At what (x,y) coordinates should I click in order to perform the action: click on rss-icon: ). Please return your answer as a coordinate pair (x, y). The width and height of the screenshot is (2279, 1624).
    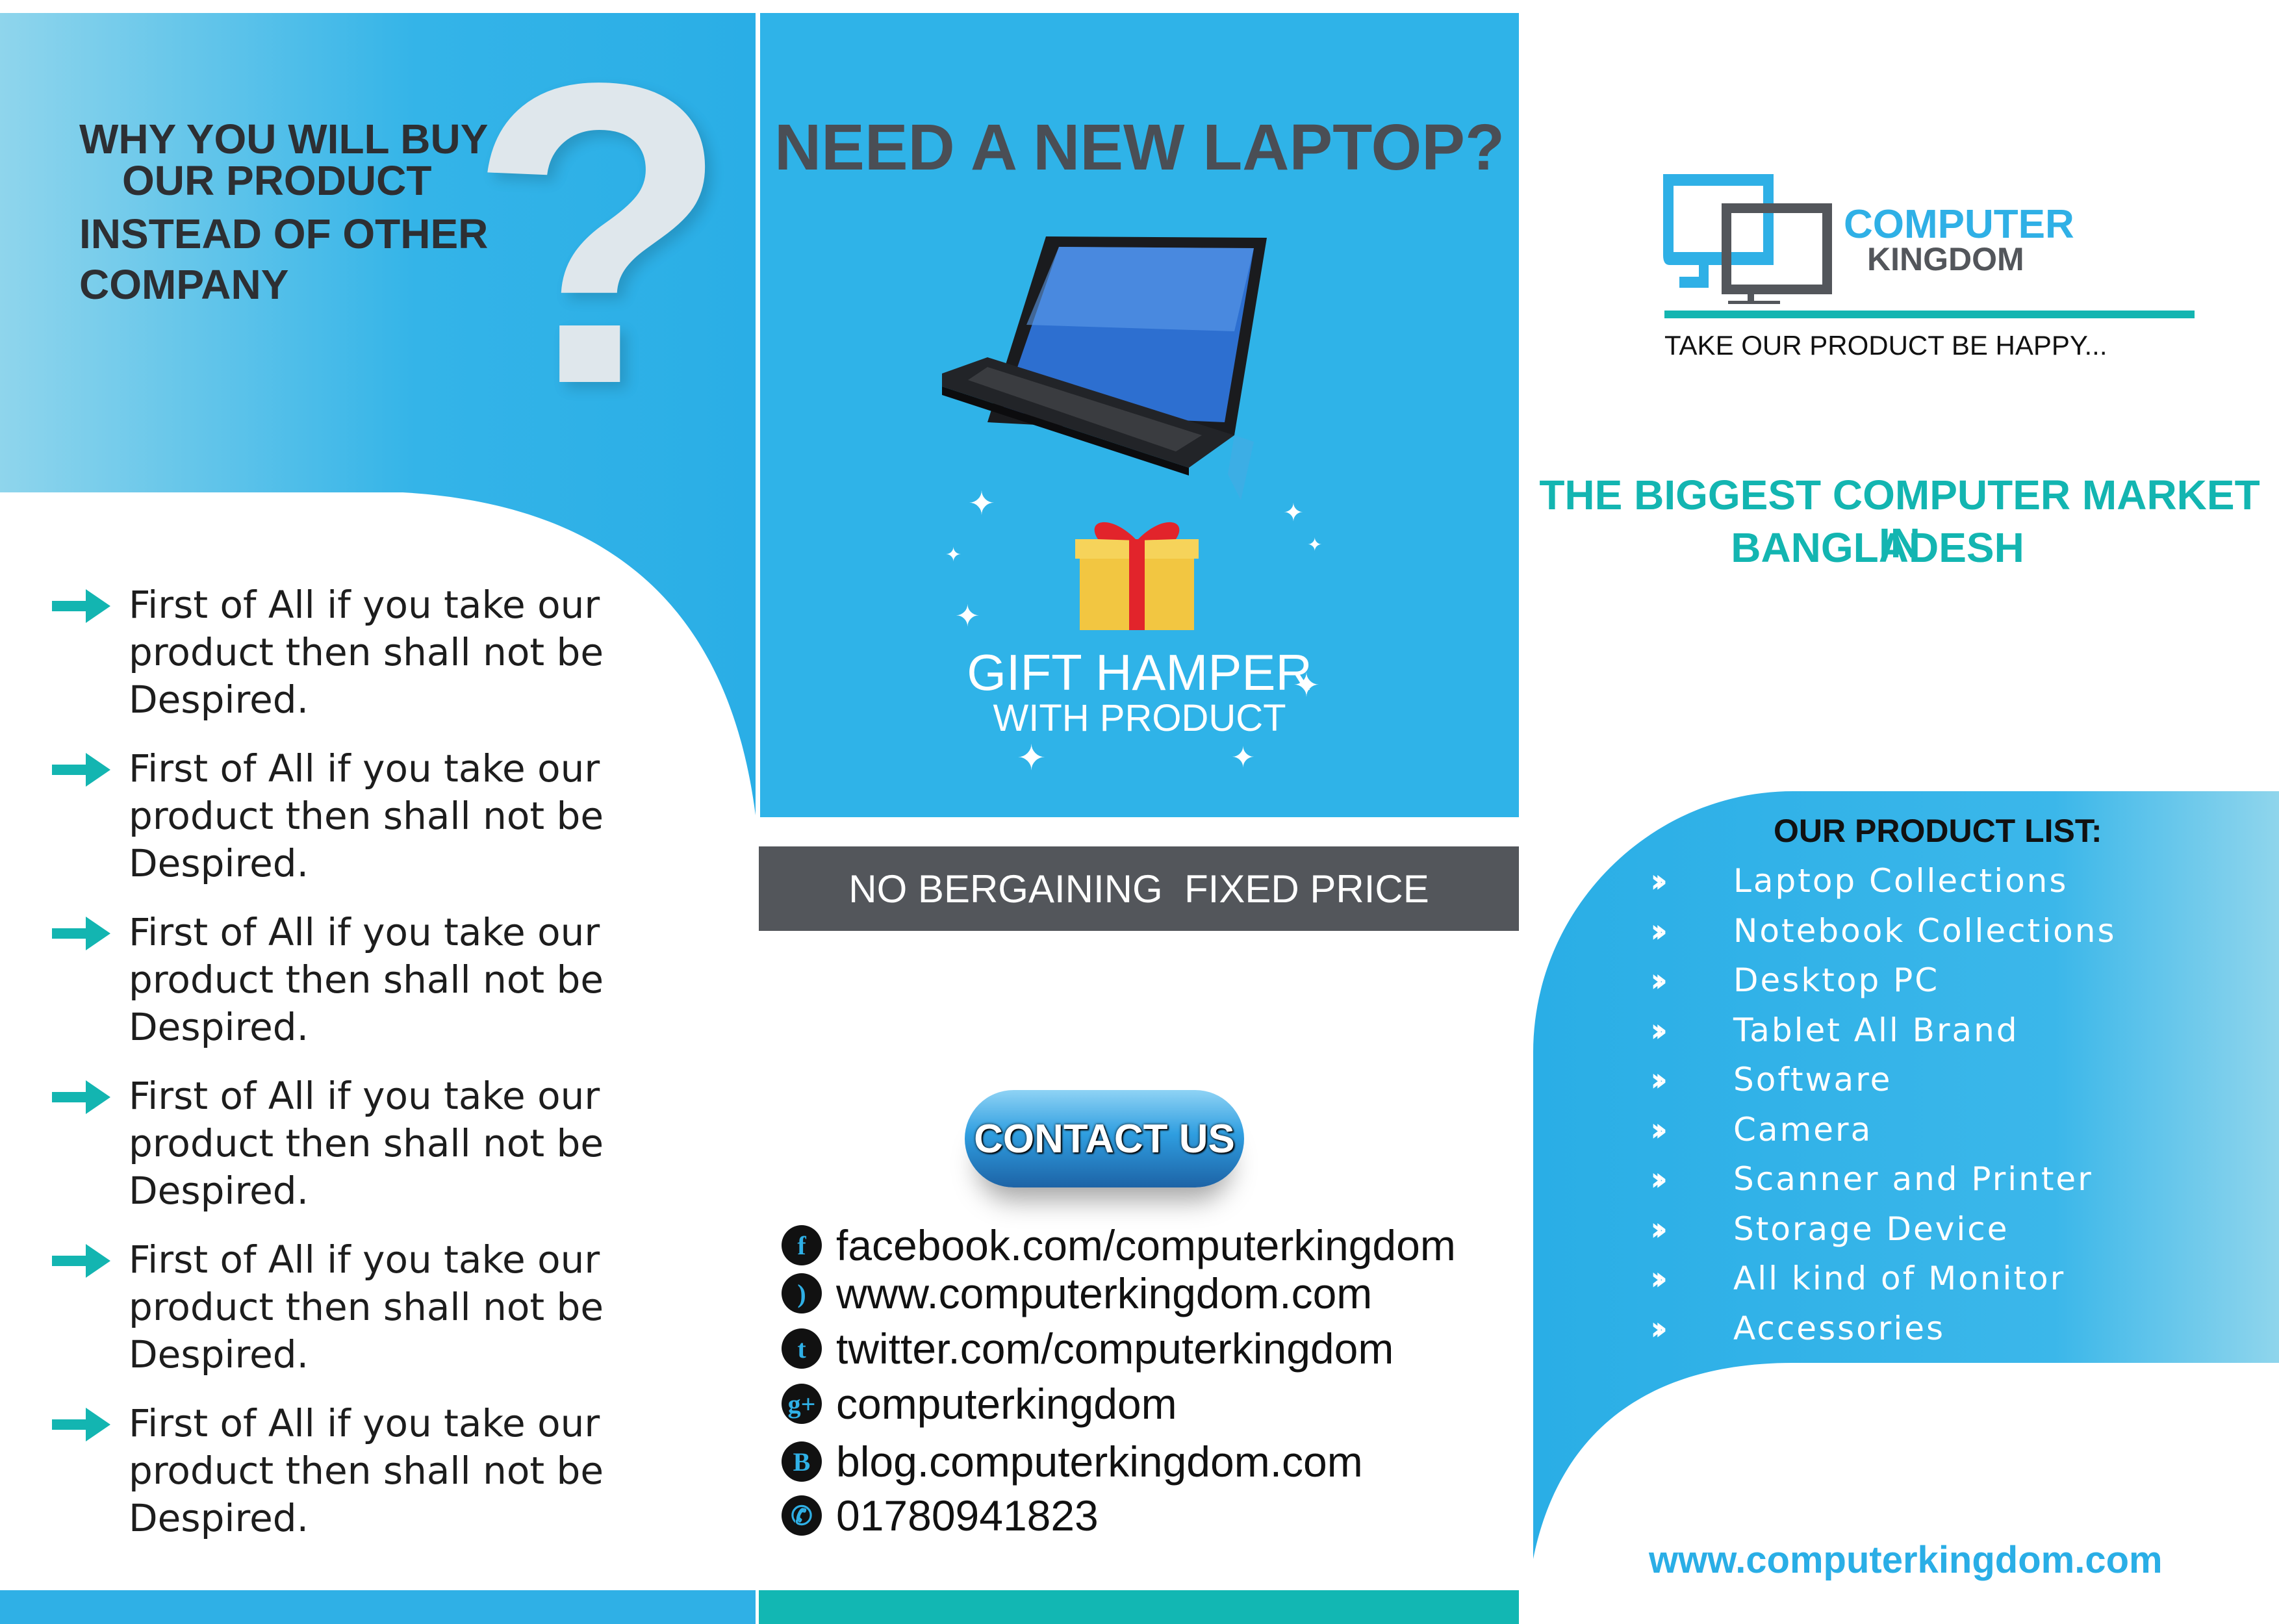
    Looking at the image, I should click on (802, 1293).